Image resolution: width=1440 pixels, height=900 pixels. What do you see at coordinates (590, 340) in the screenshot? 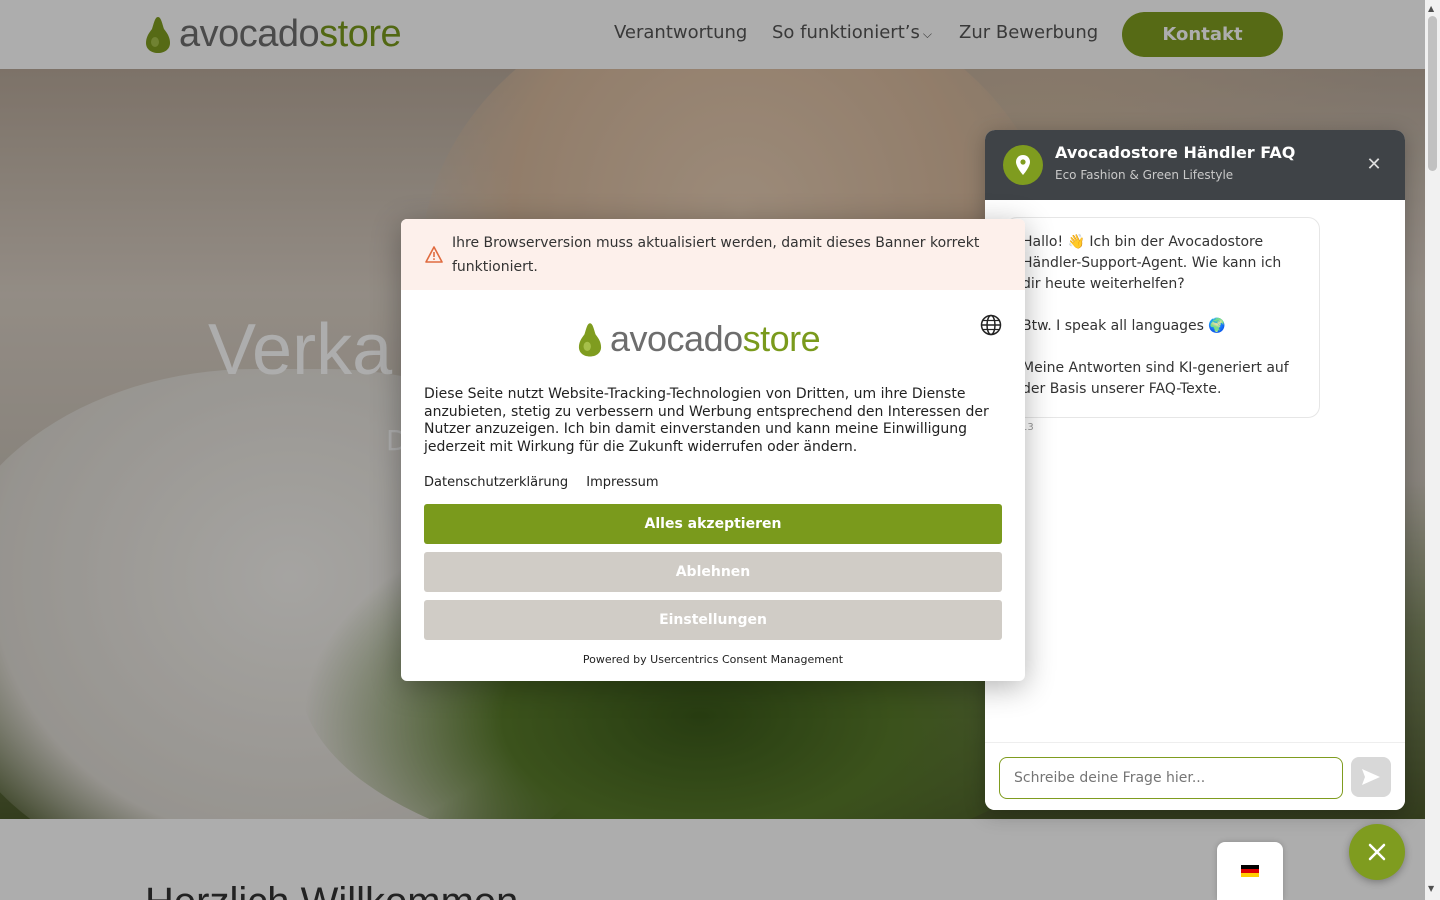
I see `avocado-icon` at bounding box center [590, 340].